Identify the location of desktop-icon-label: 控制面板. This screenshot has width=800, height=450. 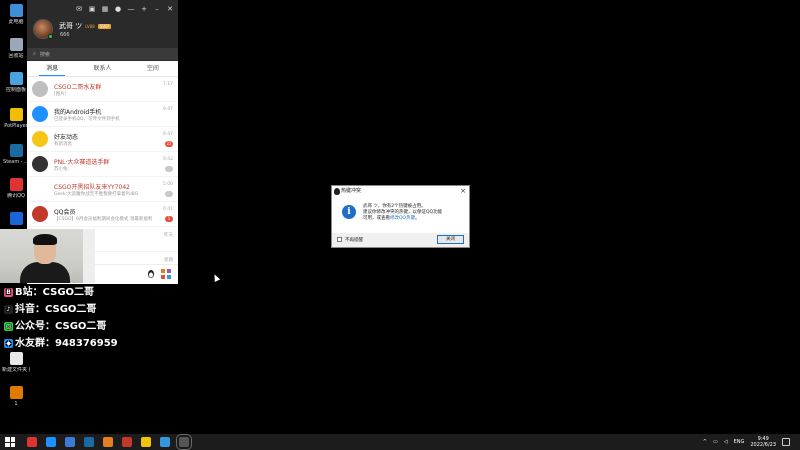
(15, 90).